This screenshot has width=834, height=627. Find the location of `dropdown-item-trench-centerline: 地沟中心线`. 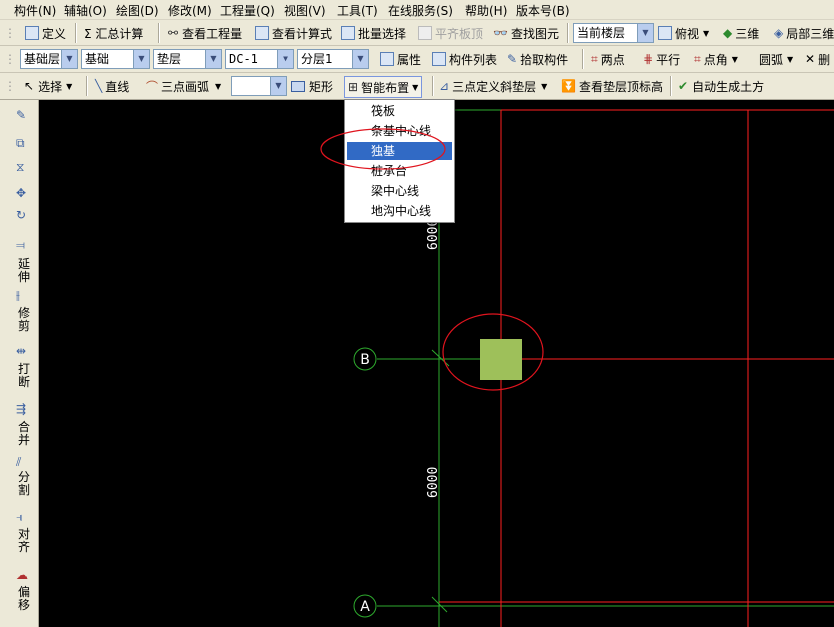

dropdown-item-trench-centerline: 地沟中心线 is located at coordinates (399, 211).